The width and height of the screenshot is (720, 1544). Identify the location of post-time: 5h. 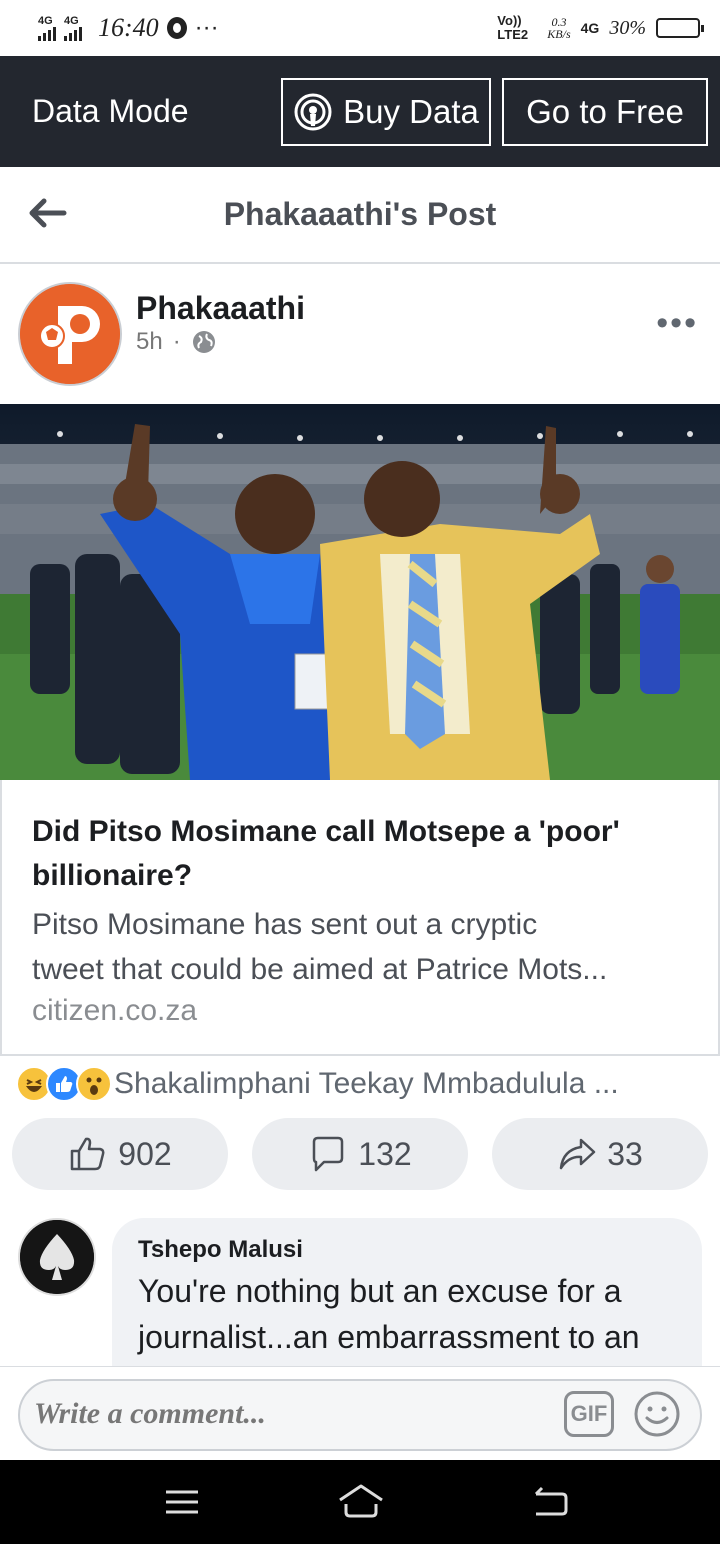
(149, 342).